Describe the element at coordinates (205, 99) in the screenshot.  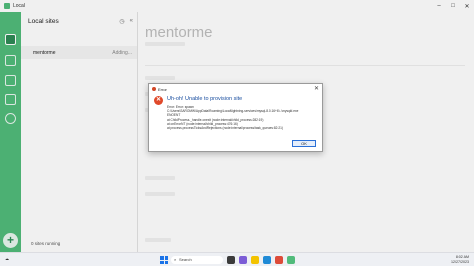
I see `dialog-heading: Uh-oh! Unable to provision site` at that location.